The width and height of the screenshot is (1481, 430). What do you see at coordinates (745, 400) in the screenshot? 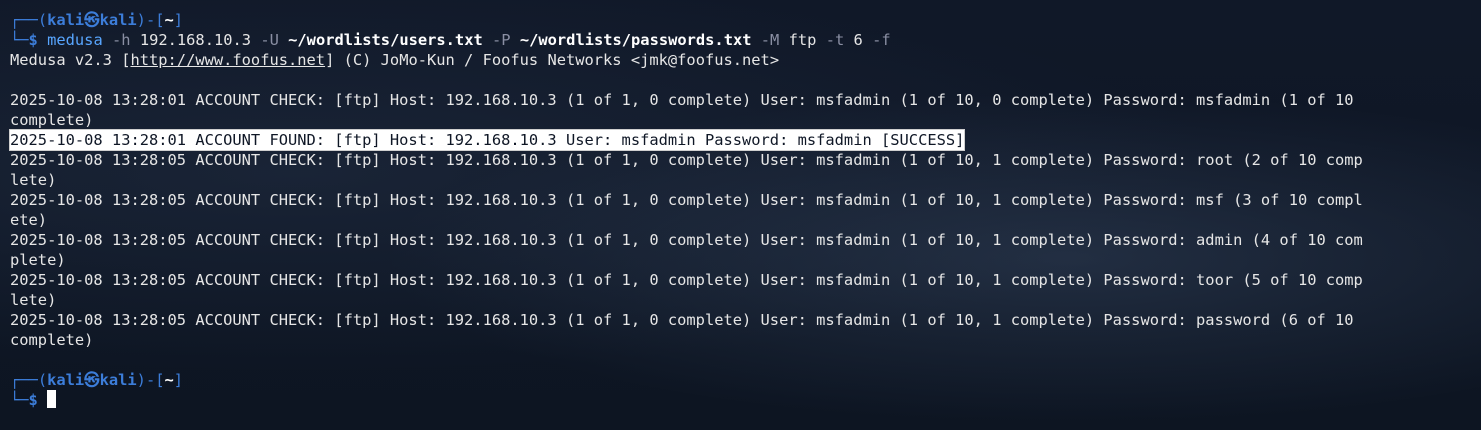
I see `input-line: └─$` at bounding box center [745, 400].